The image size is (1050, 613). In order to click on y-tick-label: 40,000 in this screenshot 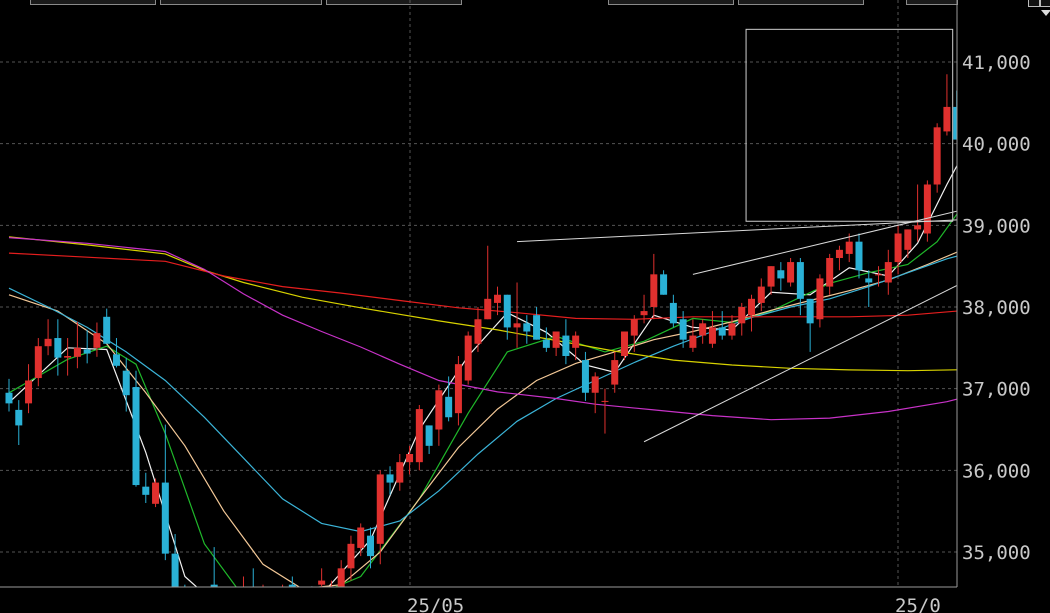, I will do `click(996, 145)`.